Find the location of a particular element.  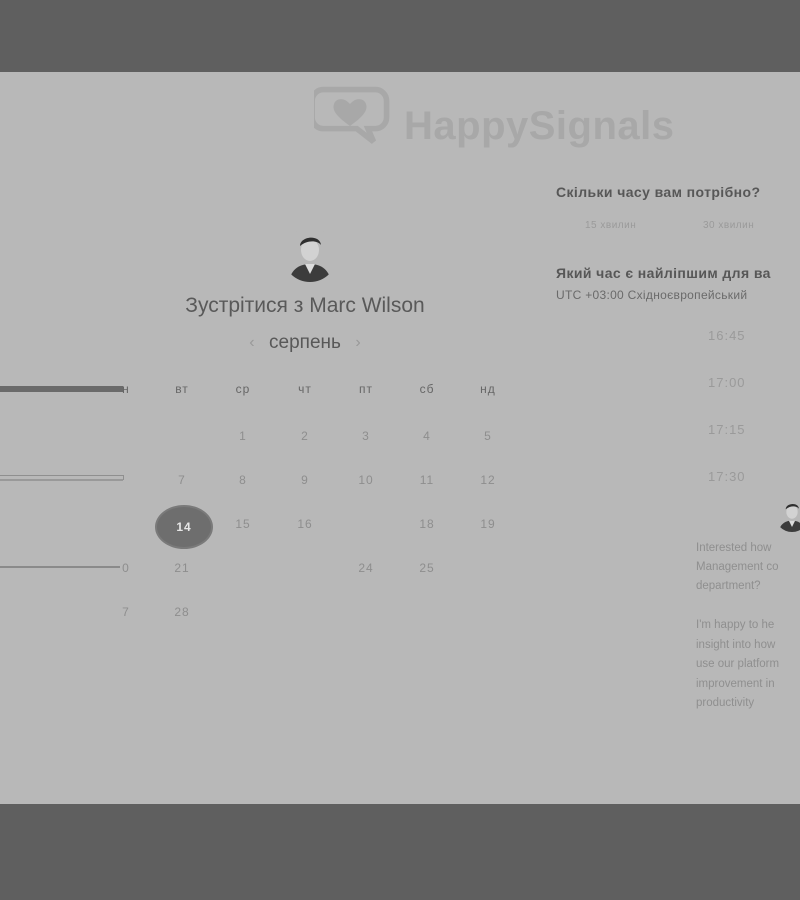

day-cell: 25 is located at coordinates (427, 568).